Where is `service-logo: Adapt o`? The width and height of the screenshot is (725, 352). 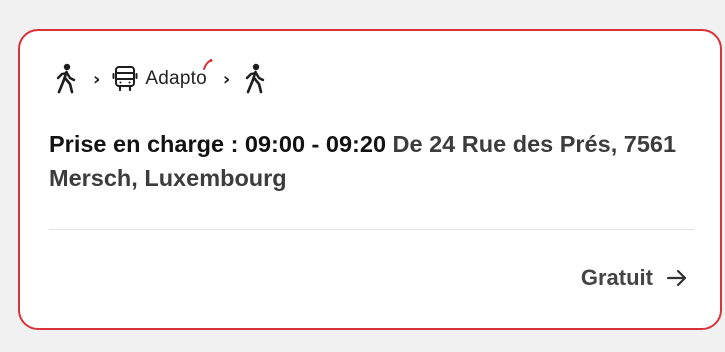 service-logo: Adapt o is located at coordinates (179, 74).